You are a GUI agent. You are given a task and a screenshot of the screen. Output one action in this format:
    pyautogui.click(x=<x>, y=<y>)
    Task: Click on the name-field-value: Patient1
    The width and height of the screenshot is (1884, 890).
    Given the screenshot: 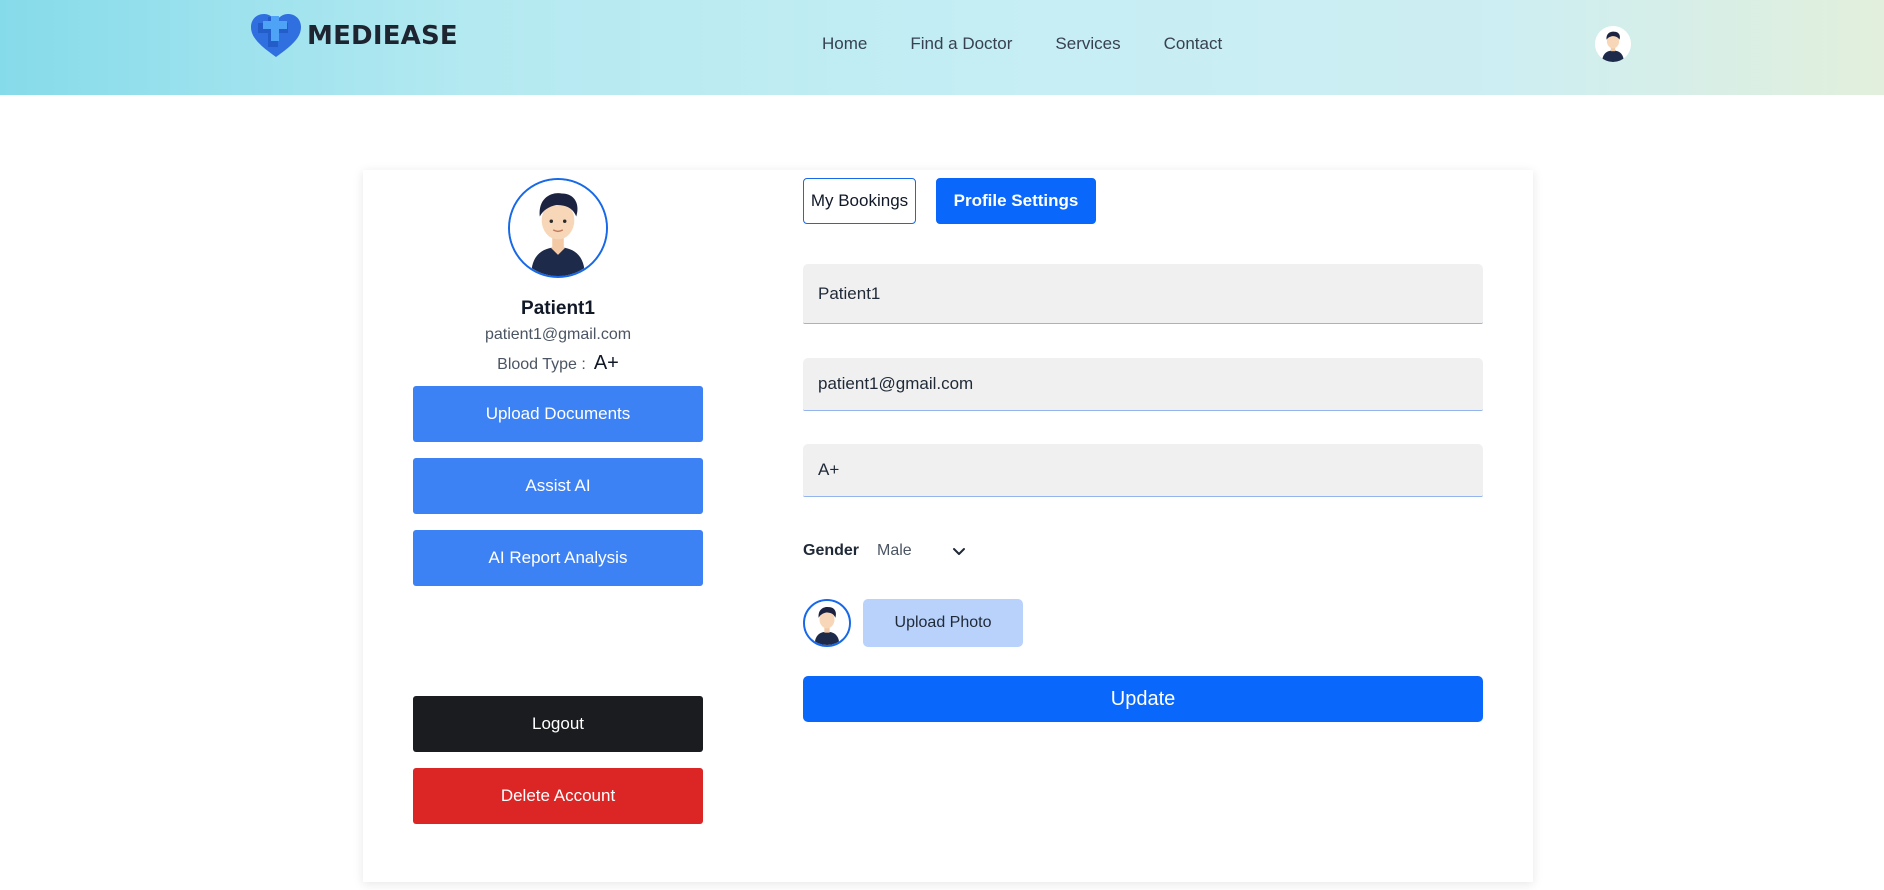 What is the action you would take?
    pyautogui.click(x=849, y=293)
    